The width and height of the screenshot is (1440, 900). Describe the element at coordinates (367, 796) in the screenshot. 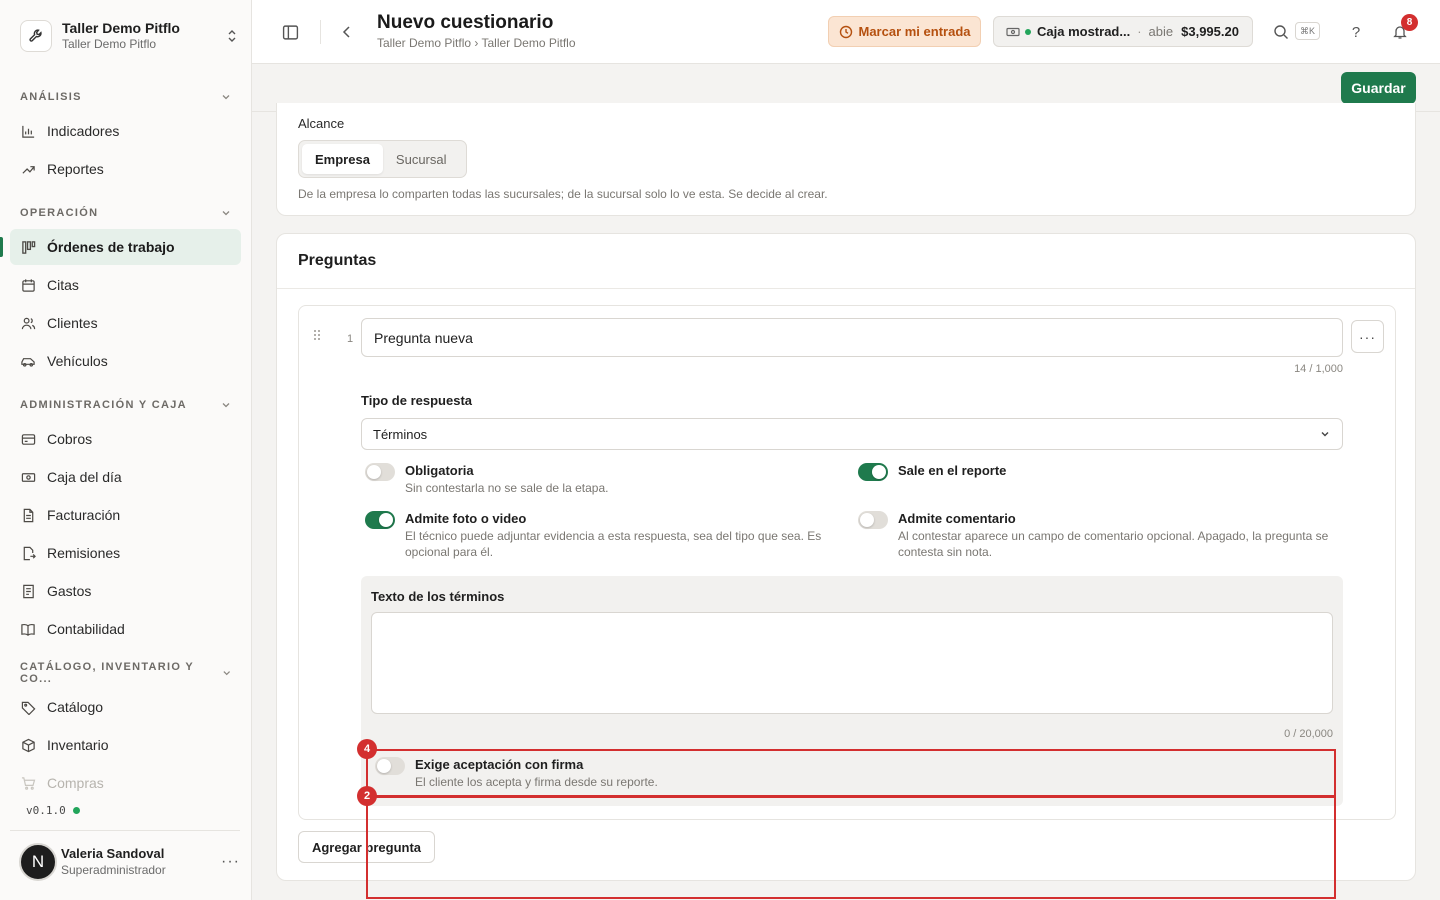

I see `annotation-badge: 2` at that location.